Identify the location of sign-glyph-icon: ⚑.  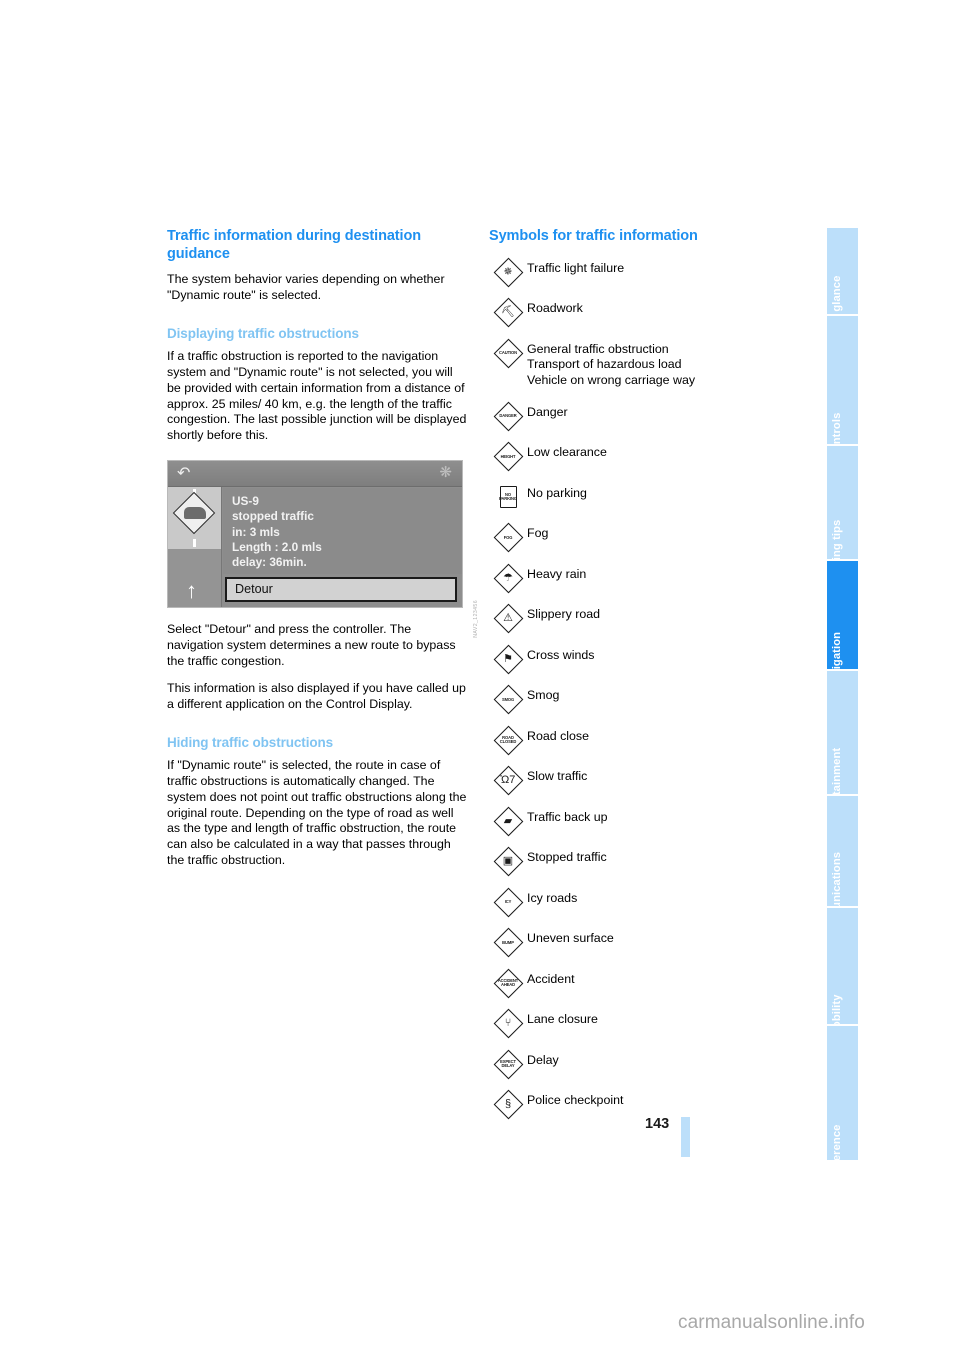
(508, 658).